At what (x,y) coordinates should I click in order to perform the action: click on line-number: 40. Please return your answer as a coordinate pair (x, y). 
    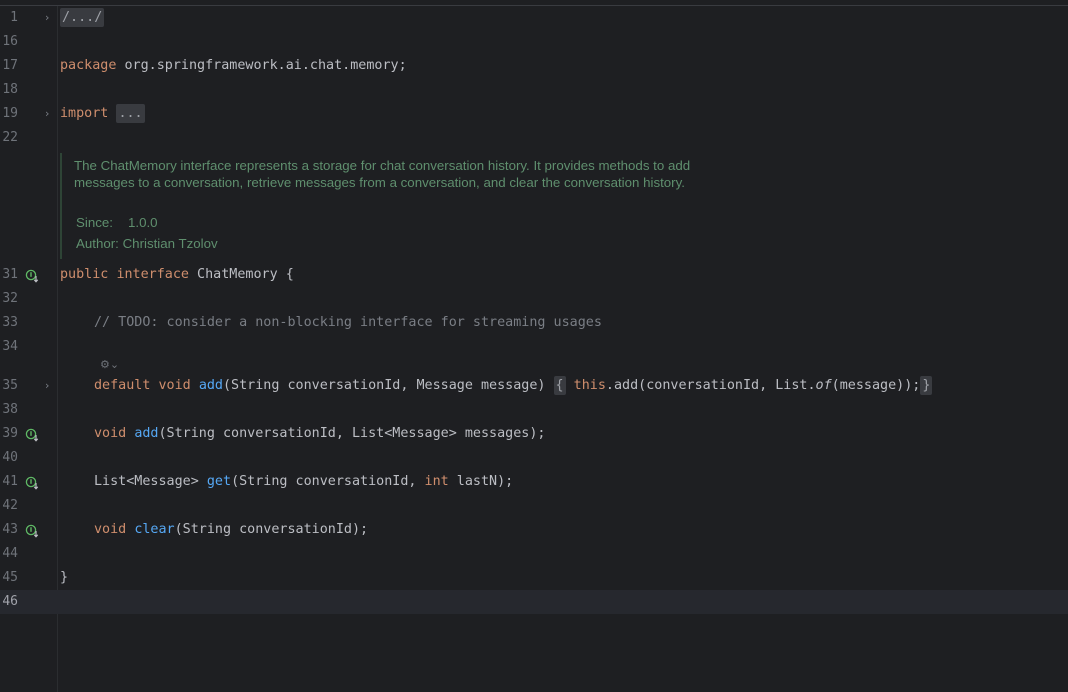
    Looking at the image, I should click on (9, 458).